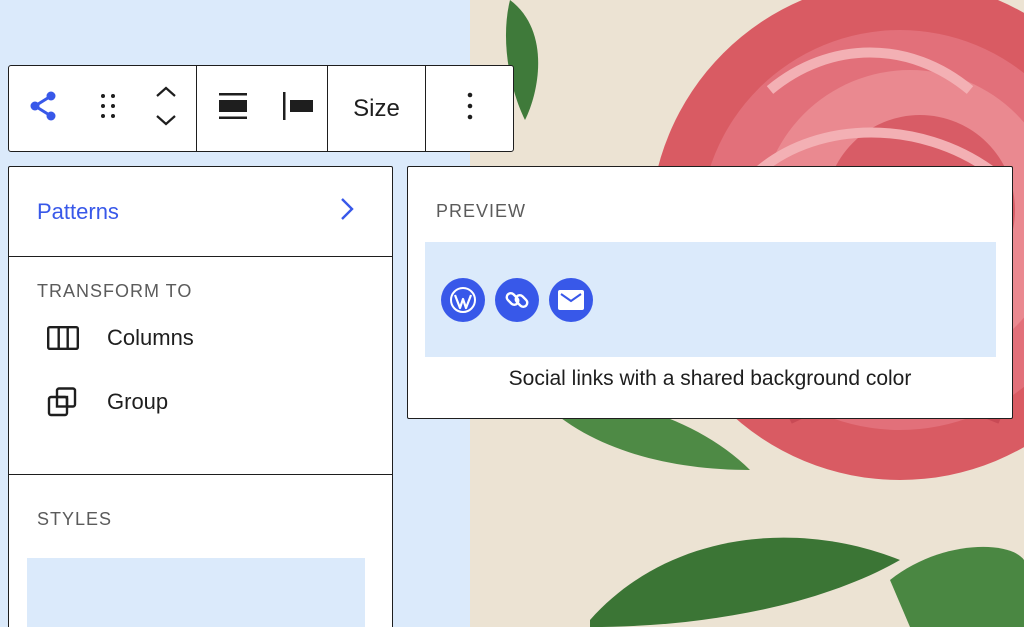 This screenshot has width=1024, height=627. I want to click on justify-icon, so click(233, 108).